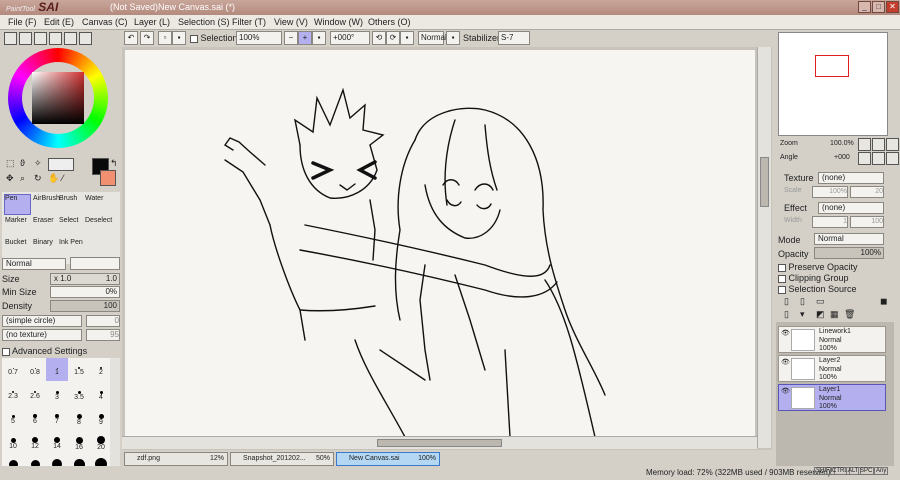 This screenshot has width=900, height=480. What do you see at coordinates (291, 22) in the screenshot?
I see `menu-view: View (V)` at bounding box center [291, 22].